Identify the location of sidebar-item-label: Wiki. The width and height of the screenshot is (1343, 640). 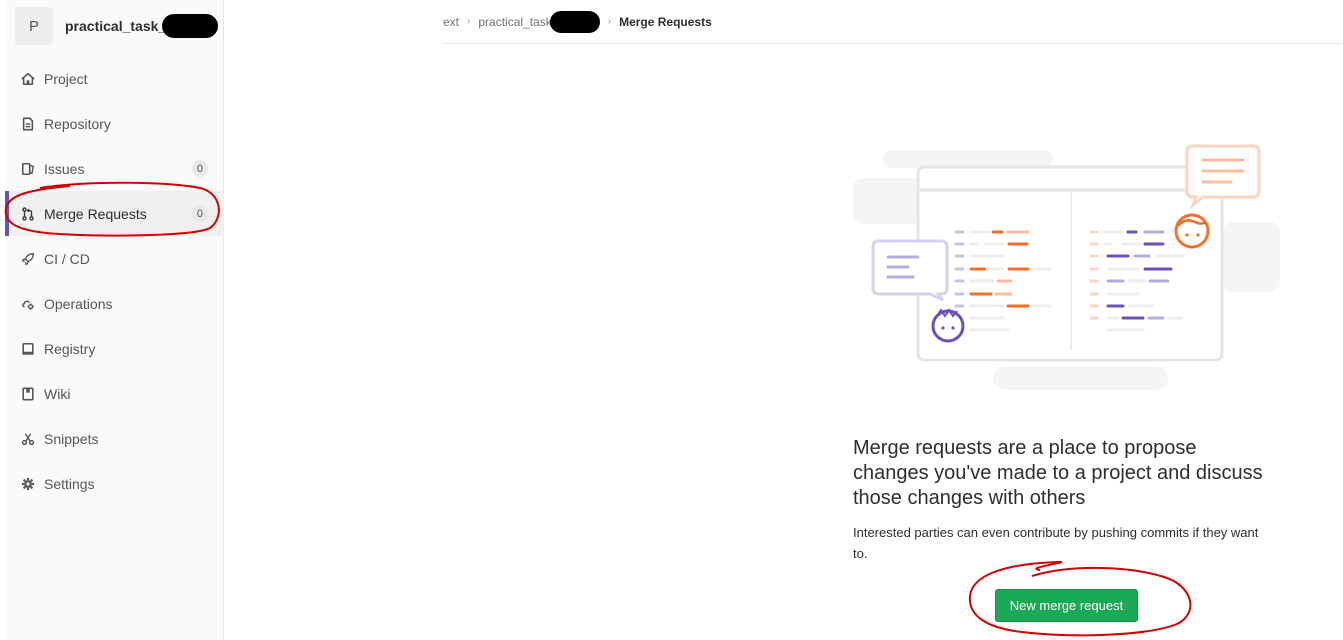
(57, 393).